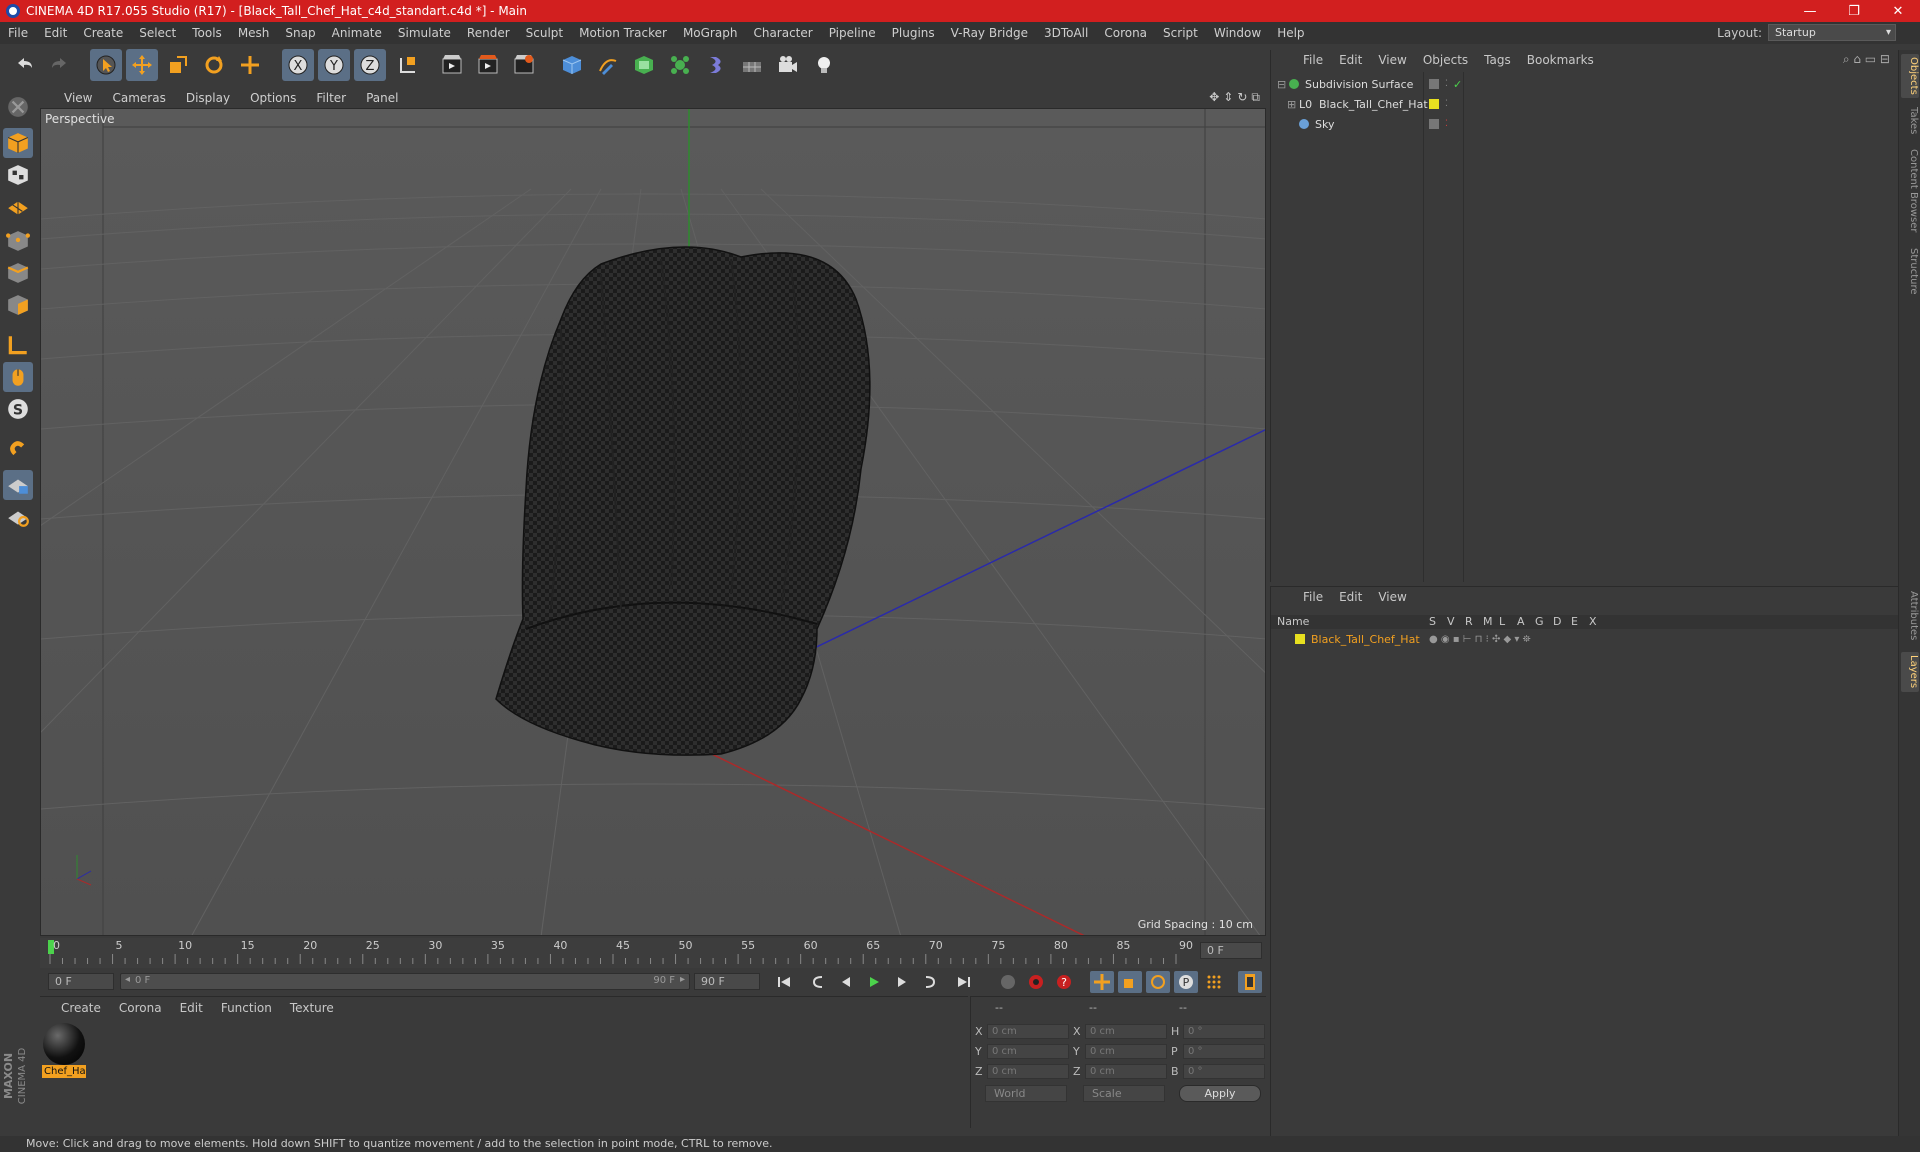  I want to click on rot-b-field: 0 °, so click(1224, 1071).